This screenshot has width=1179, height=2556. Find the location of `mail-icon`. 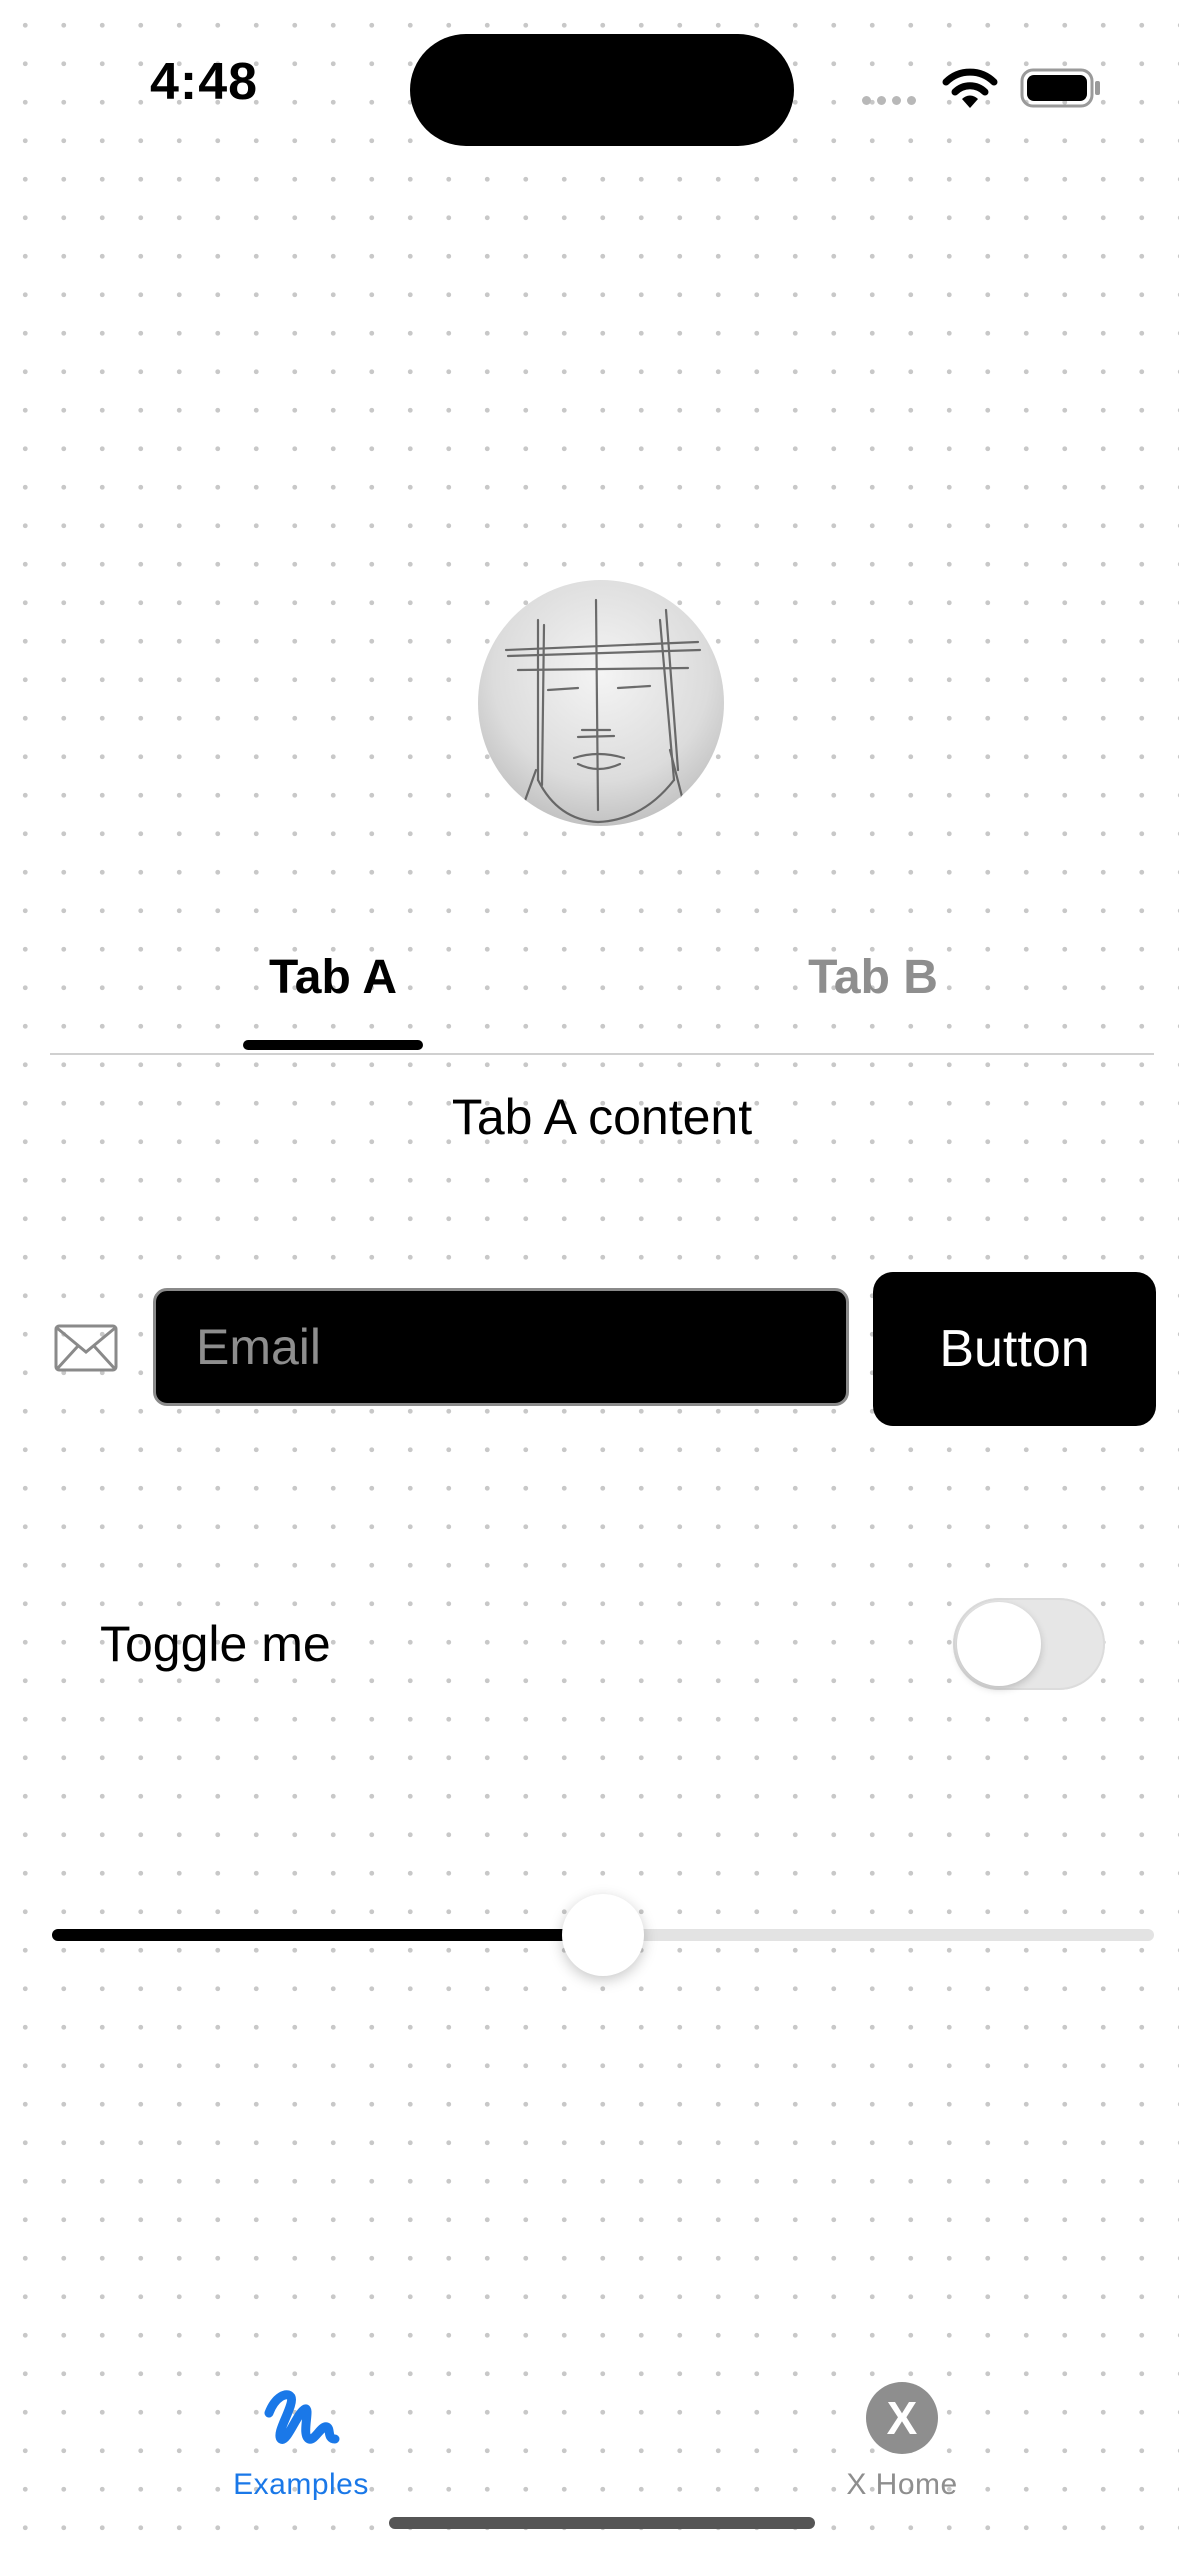

mail-icon is located at coordinates (86, 1348).